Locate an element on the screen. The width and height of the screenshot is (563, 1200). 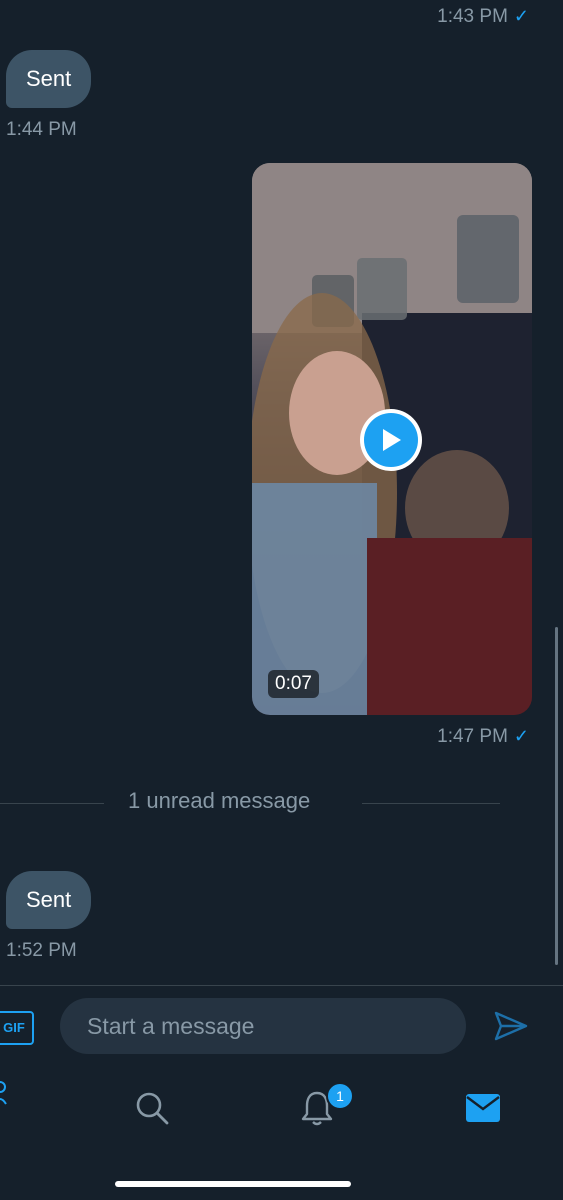
scrollbar is located at coordinates (556, 796).